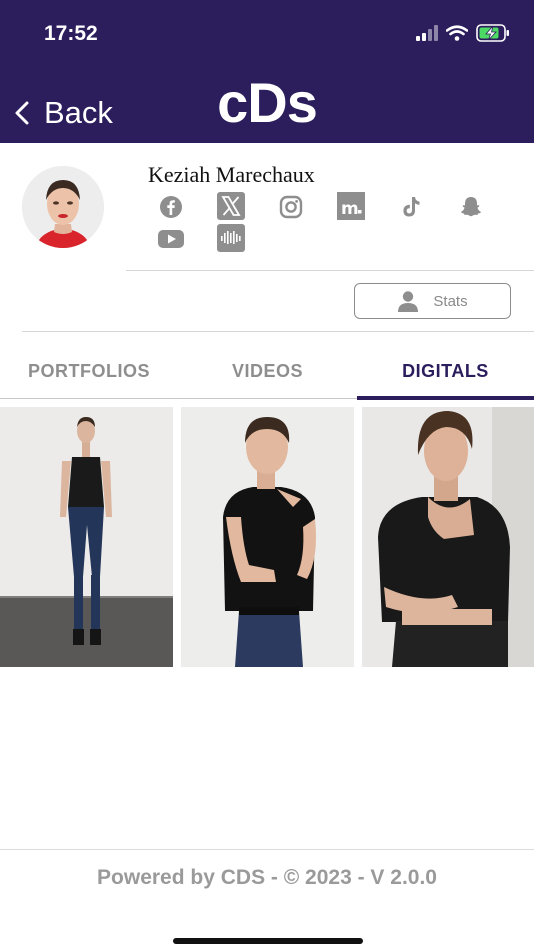 Image resolution: width=534 pixels, height=950 pixels. What do you see at coordinates (267, 849) in the screenshot?
I see `footer-divider` at bounding box center [267, 849].